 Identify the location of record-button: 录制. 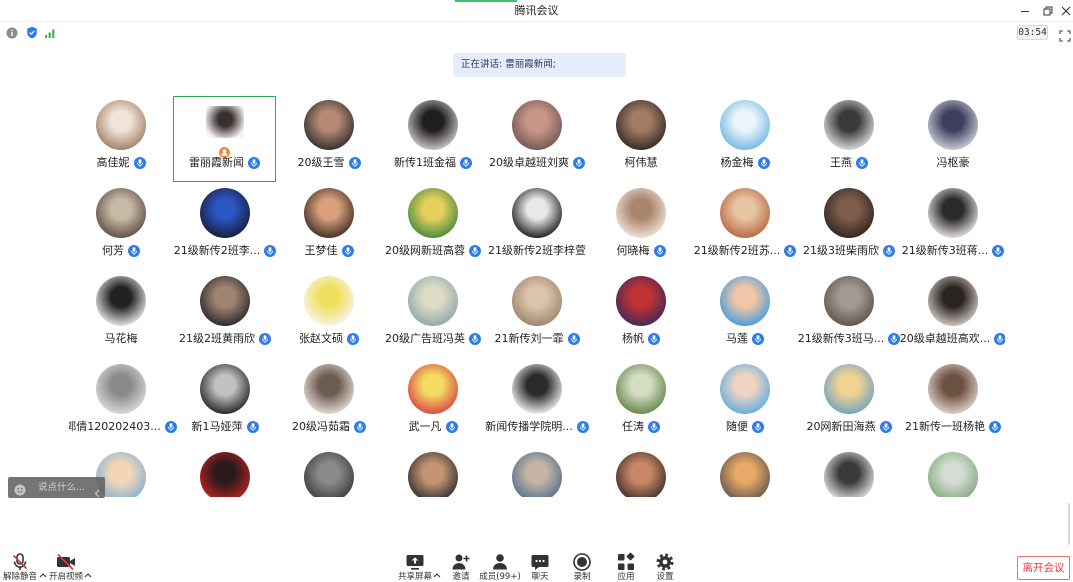
(582, 567).